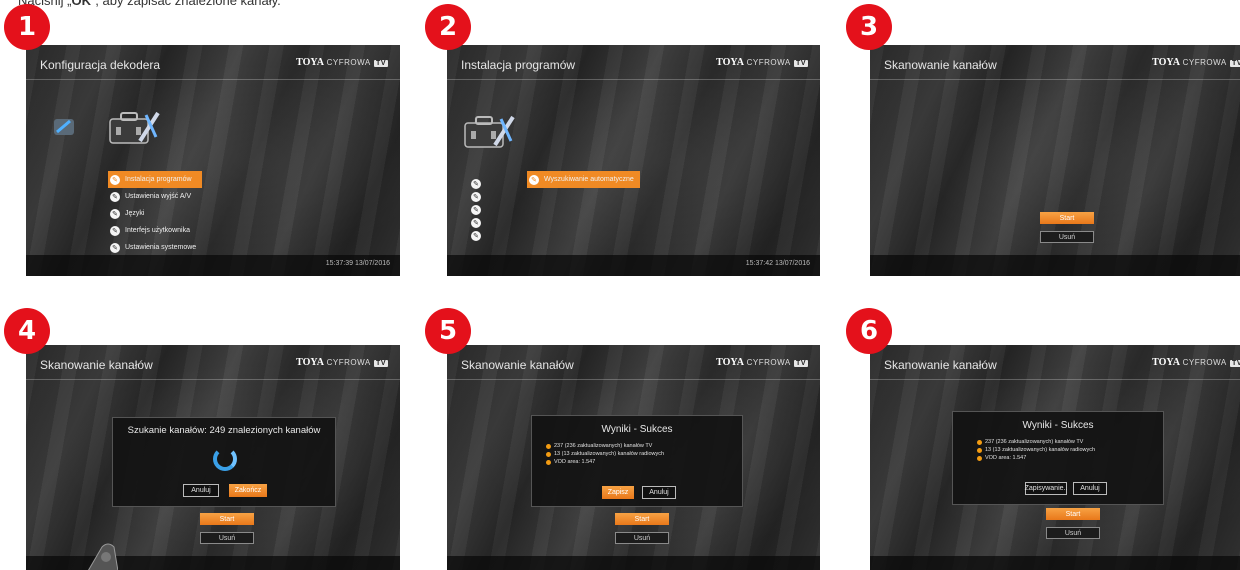 Image resolution: width=1240 pixels, height=570 pixels. I want to click on menu-item-av: ✎ Ustawienia wyjść A/V, so click(155, 196).